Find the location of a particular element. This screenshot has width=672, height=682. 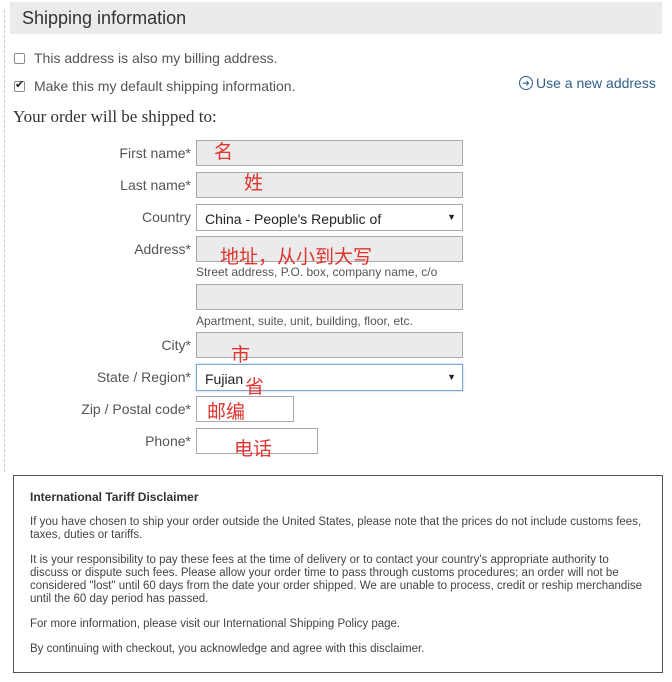

first-name-annotation: 名 is located at coordinates (224, 152).